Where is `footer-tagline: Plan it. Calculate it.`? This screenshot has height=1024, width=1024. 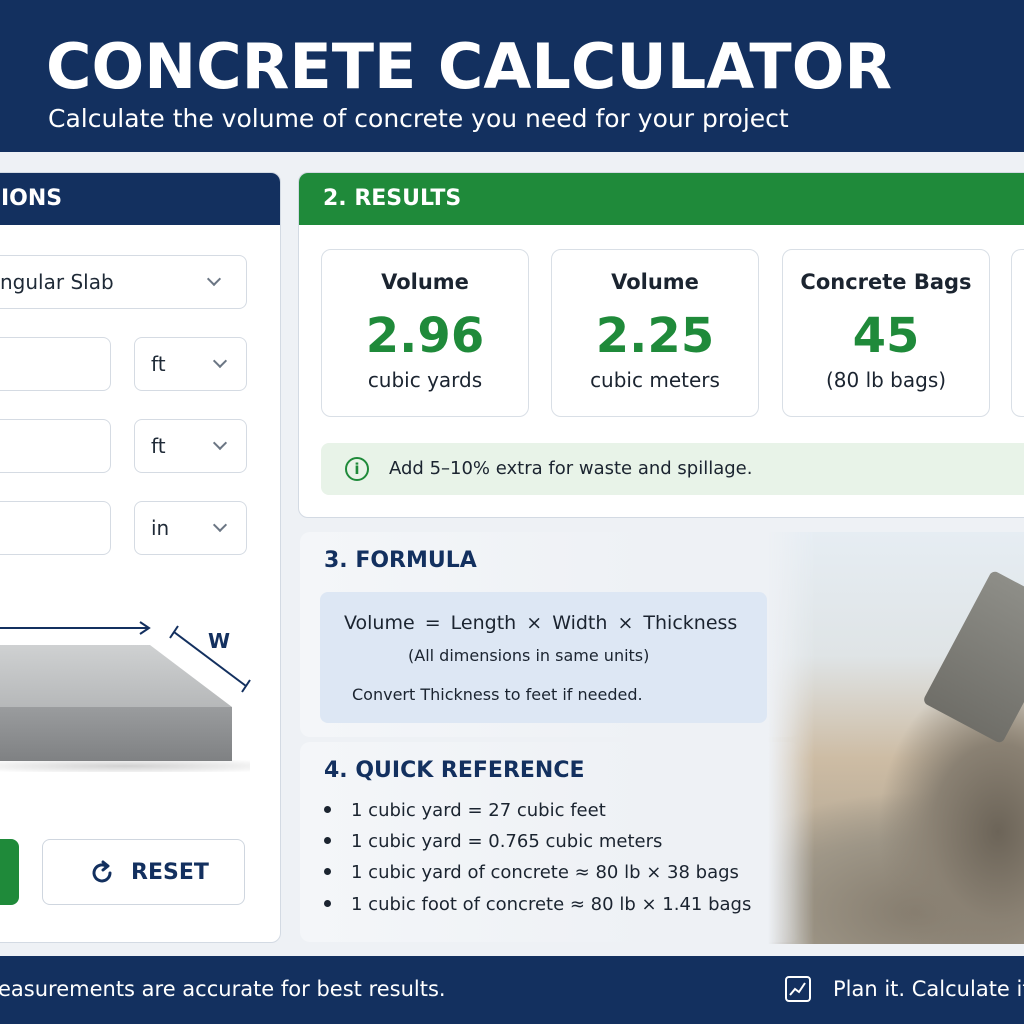
footer-tagline: Plan it. Calculate it. is located at coordinates (928, 989).